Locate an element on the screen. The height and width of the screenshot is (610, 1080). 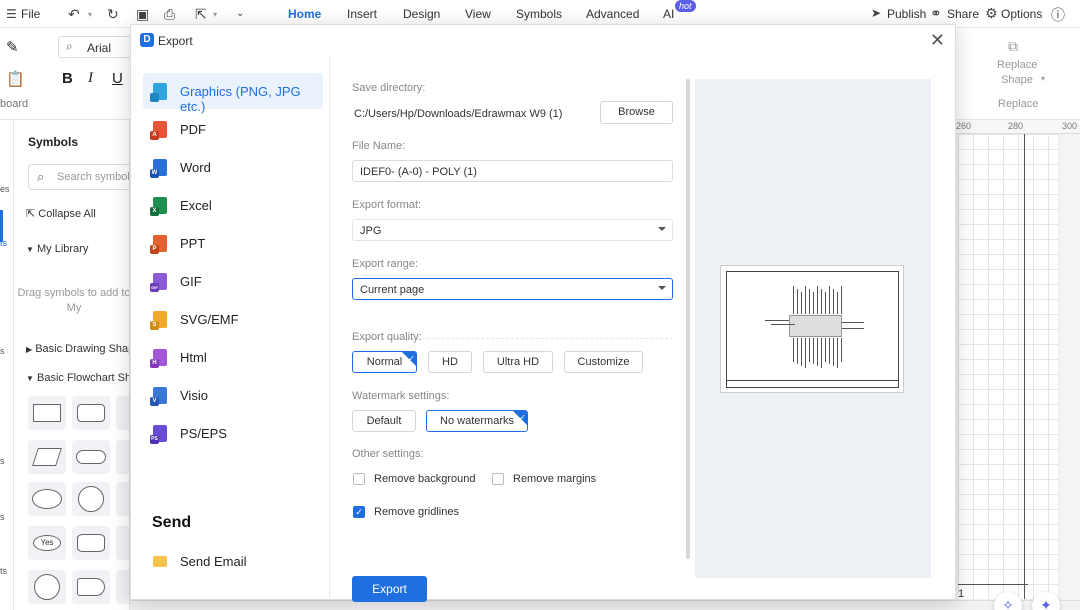
rail-label-3: s is located at coordinates (2, 351).